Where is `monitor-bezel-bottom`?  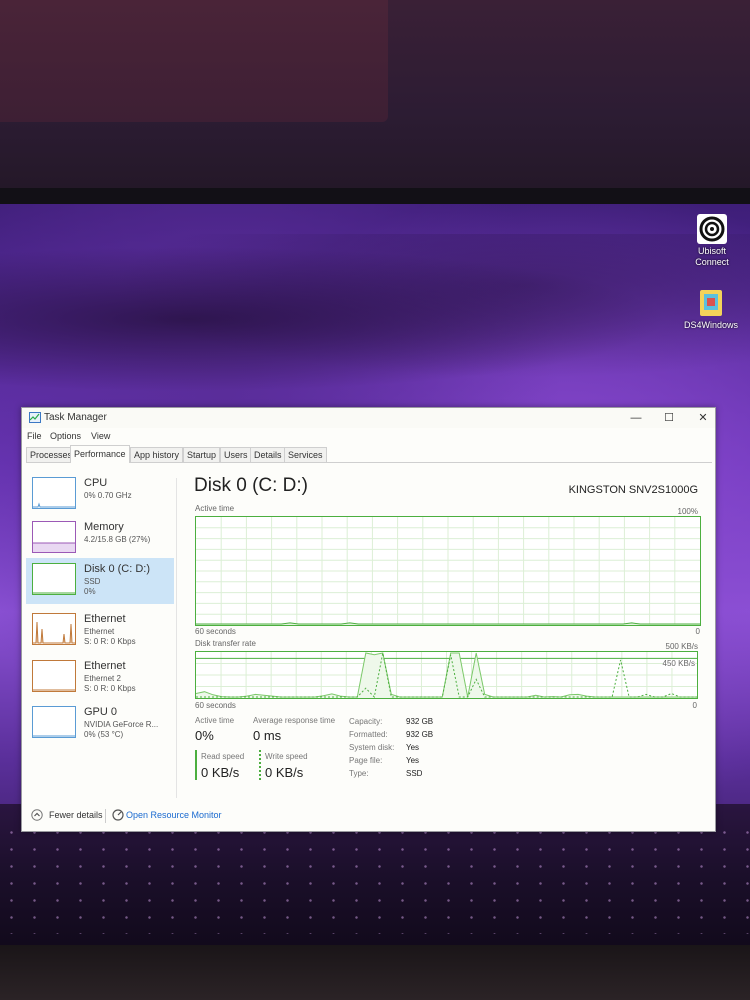 monitor-bezel-bottom is located at coordinates (375, 972).